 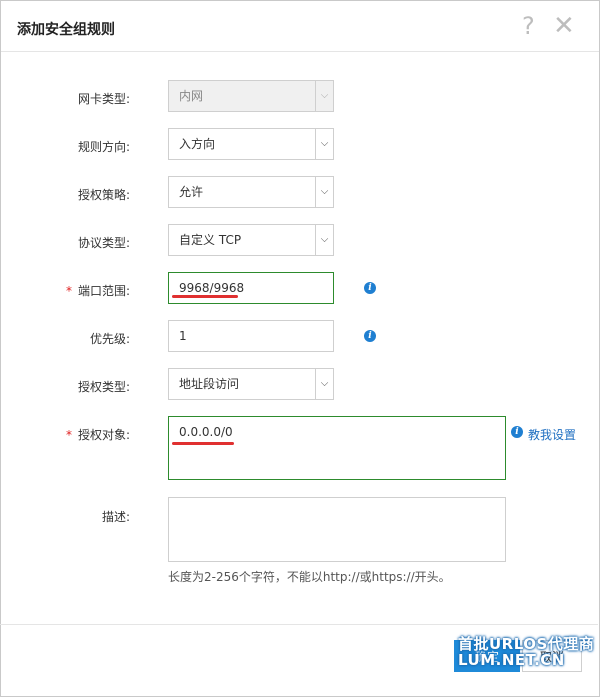 What do you see at coordinates (109, 339) in the screenshot?
I see `priority-label: 优先级:` at bounding box center [109, 339].